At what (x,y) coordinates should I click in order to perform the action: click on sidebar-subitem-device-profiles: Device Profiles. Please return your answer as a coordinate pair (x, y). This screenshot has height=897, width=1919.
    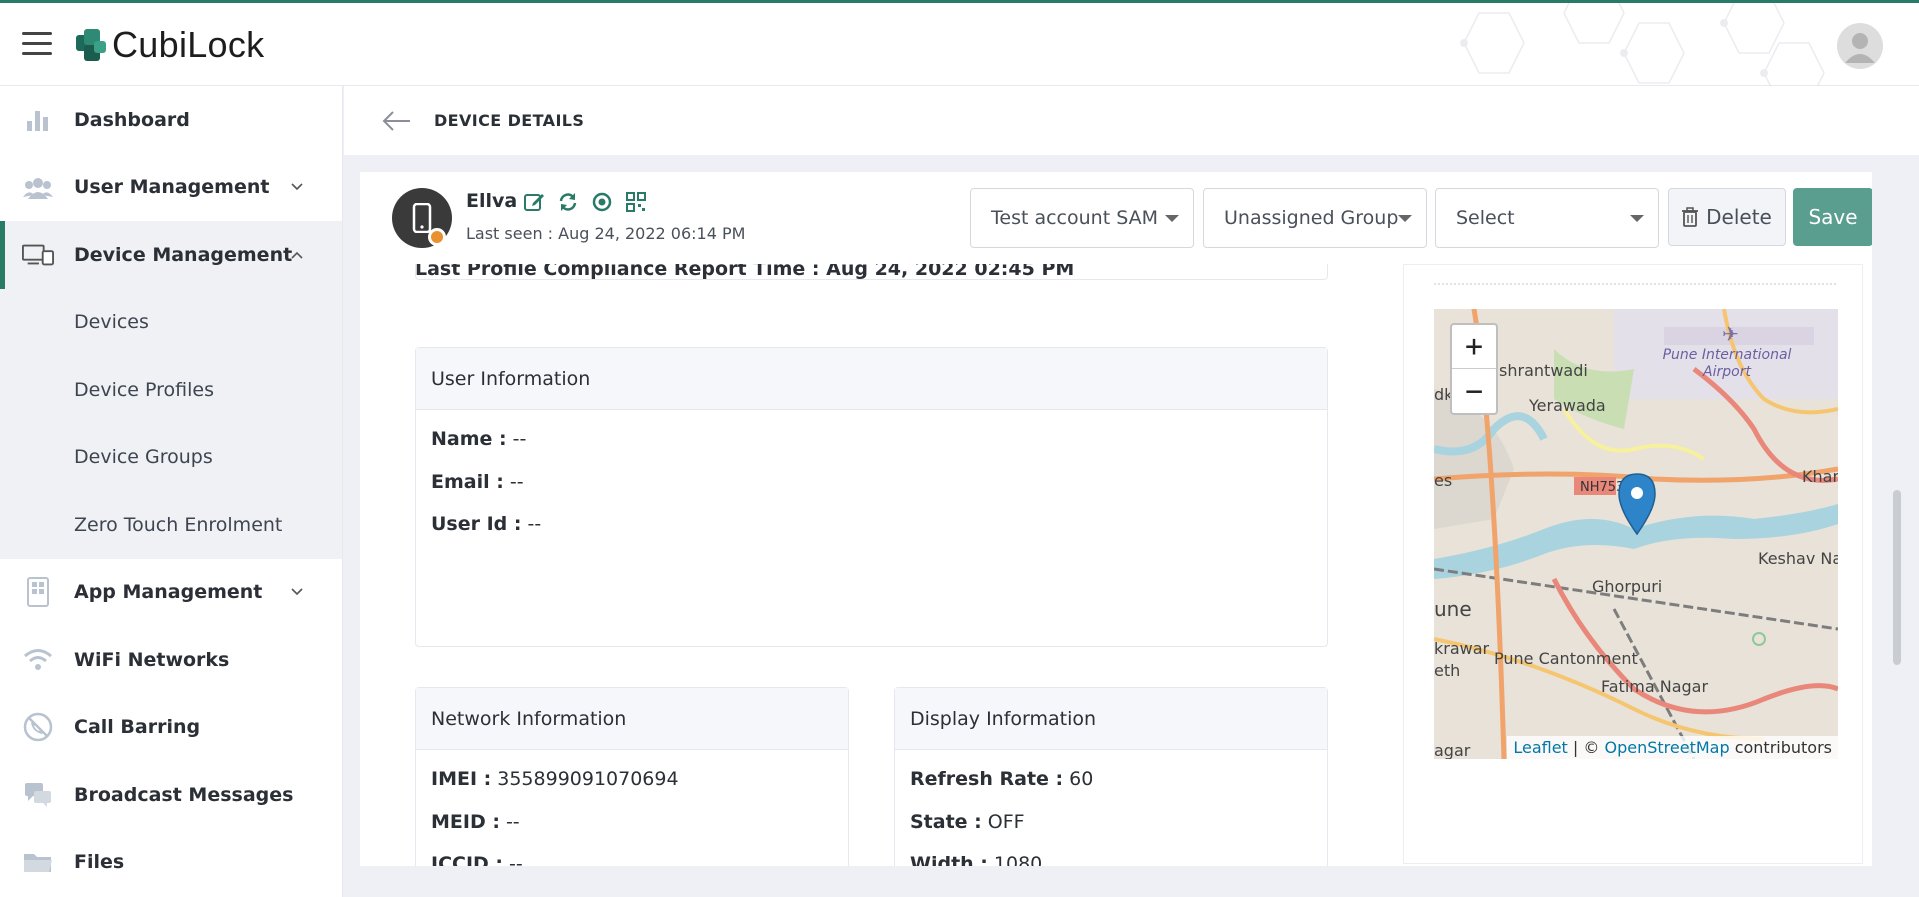
    Looking at the image, I should click on (171, 390).